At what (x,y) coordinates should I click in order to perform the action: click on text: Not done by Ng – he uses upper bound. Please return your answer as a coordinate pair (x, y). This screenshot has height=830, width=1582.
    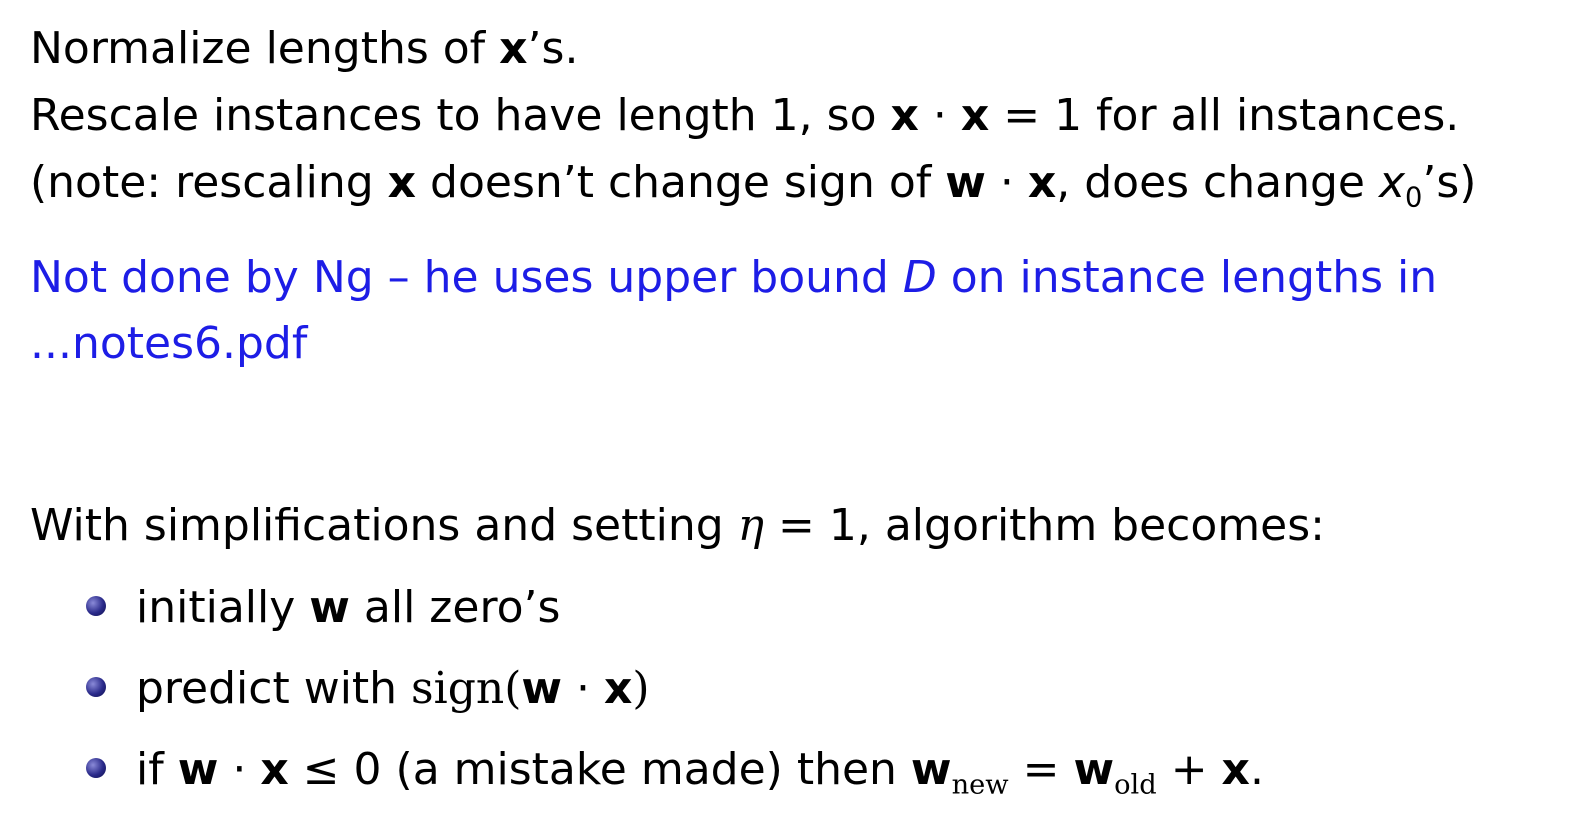
    Looking at the image, I should click on (466, 277).